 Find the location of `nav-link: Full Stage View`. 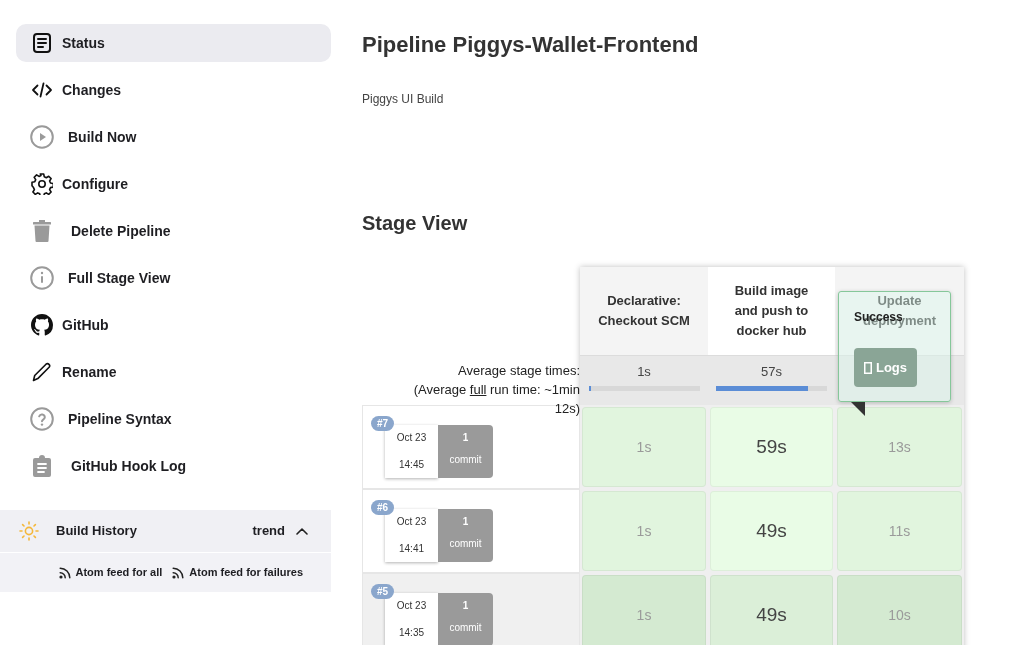

nav-link: Full Stage View is located at coordinates (173, 278).